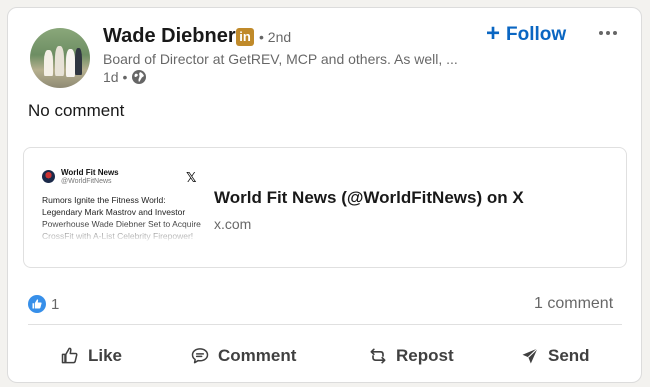 This screenshot has width=650, height=387. I want to click on send-button: Send, so click(555, 356).